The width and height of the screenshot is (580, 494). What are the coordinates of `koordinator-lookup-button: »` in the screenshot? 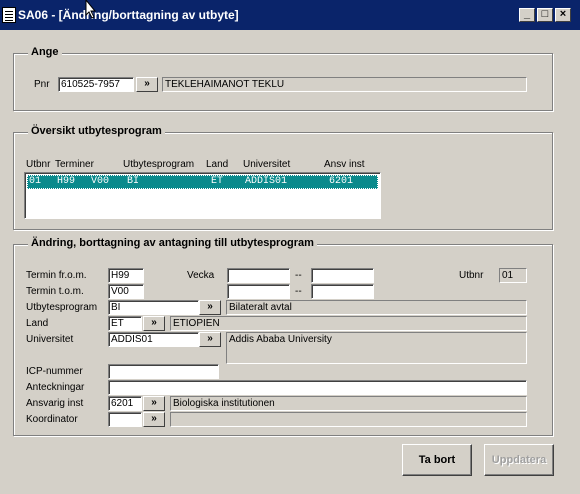 It's located at (154, 419).